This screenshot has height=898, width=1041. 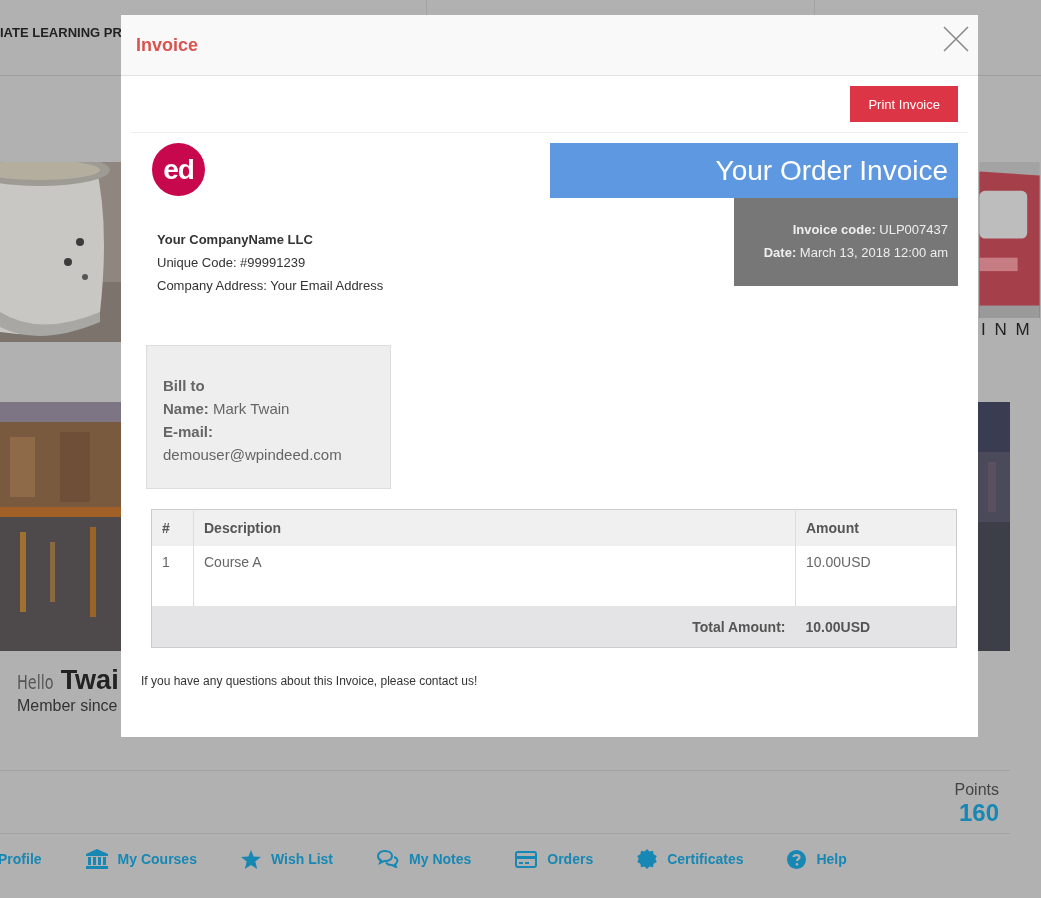 What do you see at coordinates (876, 527) in the screenshot?
I see `column-header: Amount` at bounding box center [876, 527].